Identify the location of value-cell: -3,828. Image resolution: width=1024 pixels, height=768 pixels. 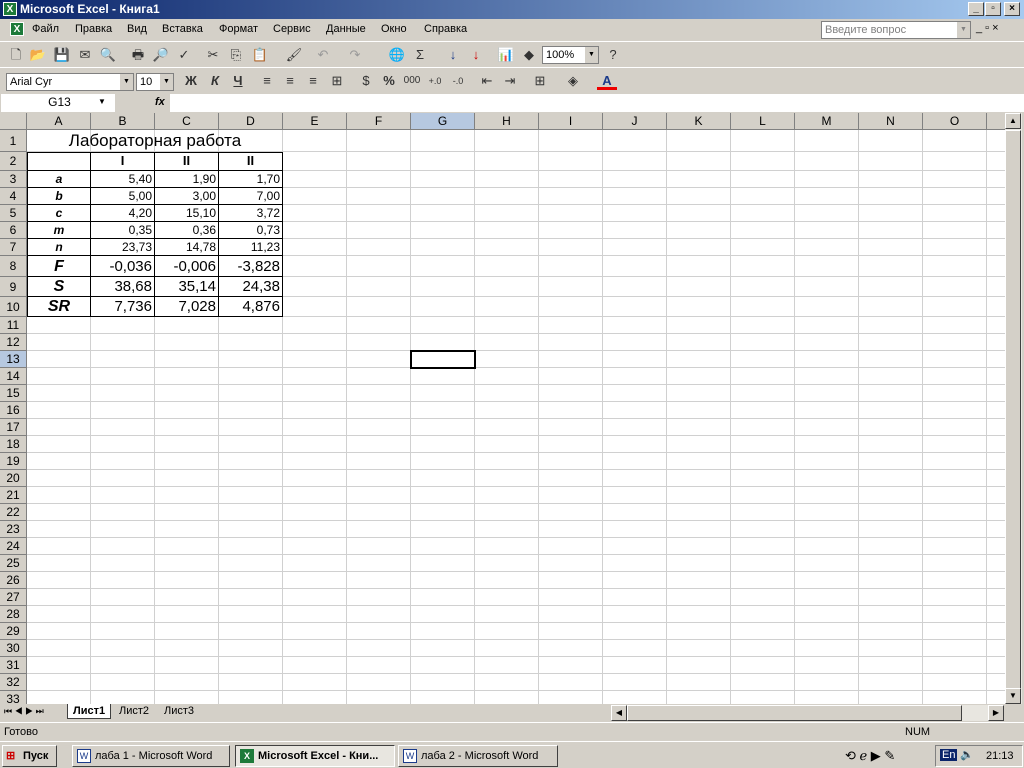
(251, 266).